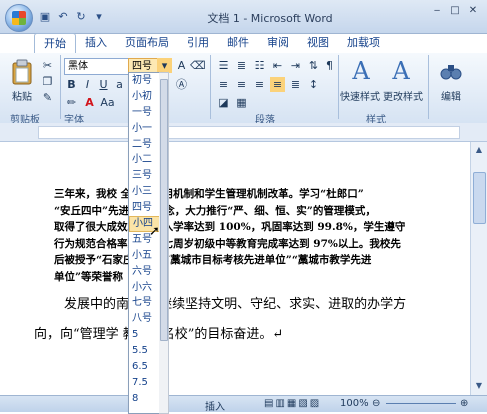  Describe the element at coordinates (119, 84) in the screenshot. I see `strikethrough-icon: a` at that location.